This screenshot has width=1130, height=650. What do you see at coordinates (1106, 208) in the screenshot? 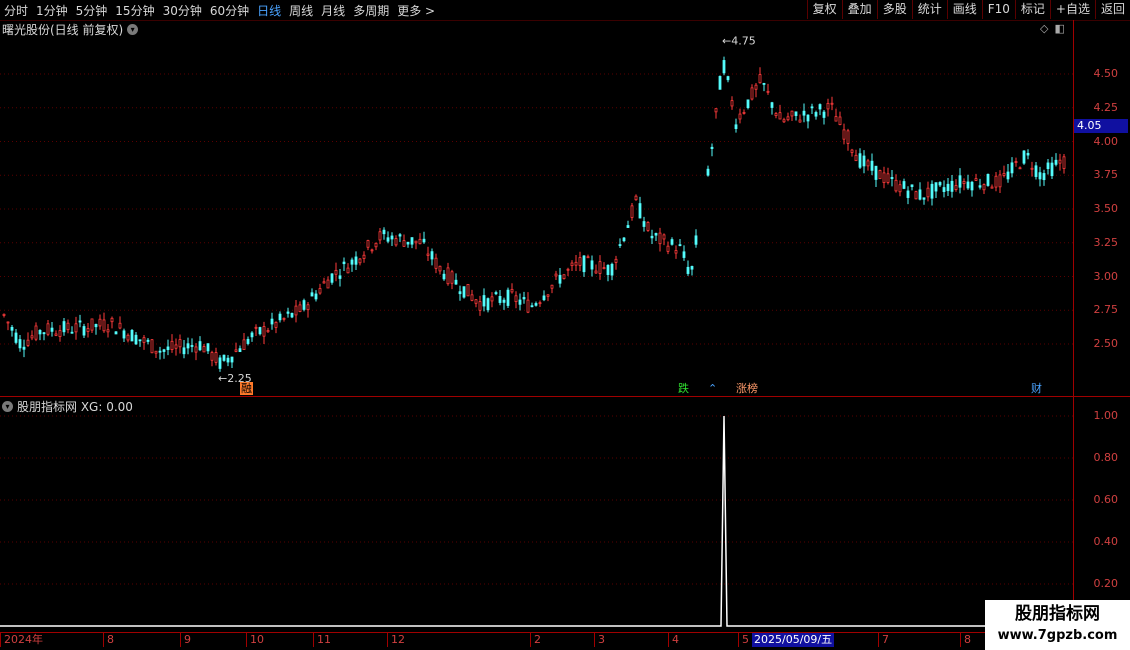
I see `price-tick-label: 3.50` at bounding box center [1106, 208].